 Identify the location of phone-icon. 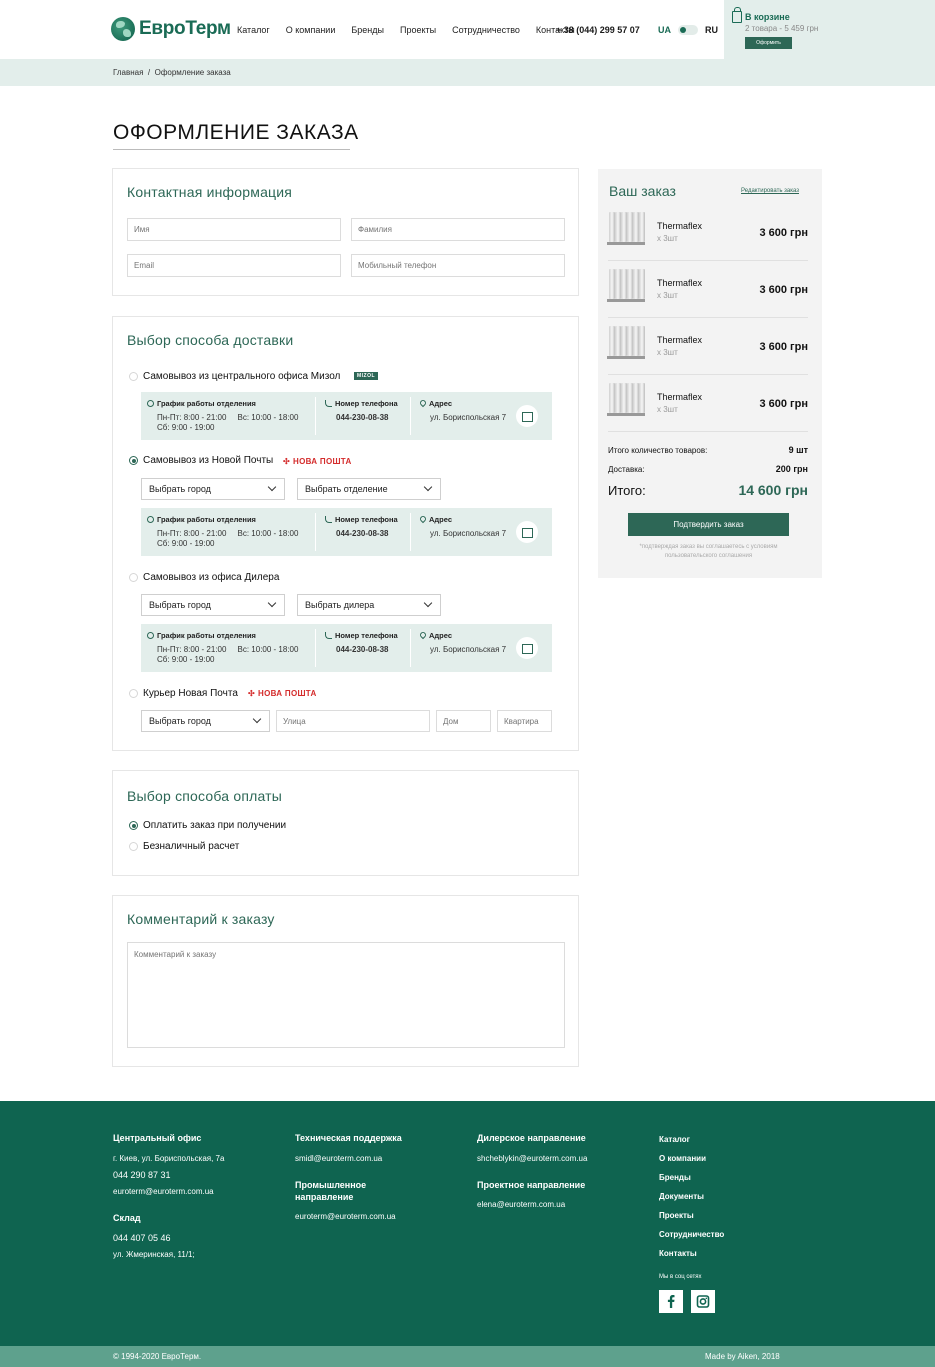
(328, 519).